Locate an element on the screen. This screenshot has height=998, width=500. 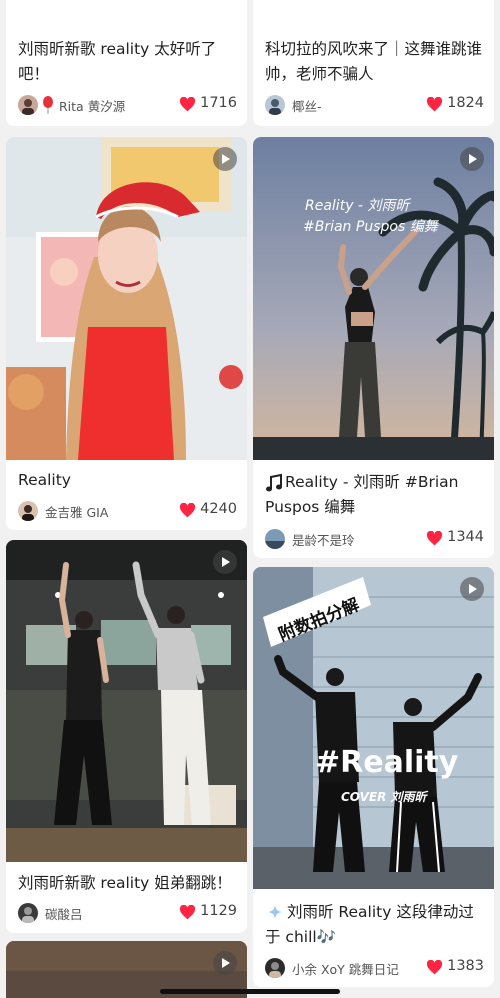
note-title: 刘雨昕新歌 reality 太好听了吧！ is located at coordinates (117, 61).